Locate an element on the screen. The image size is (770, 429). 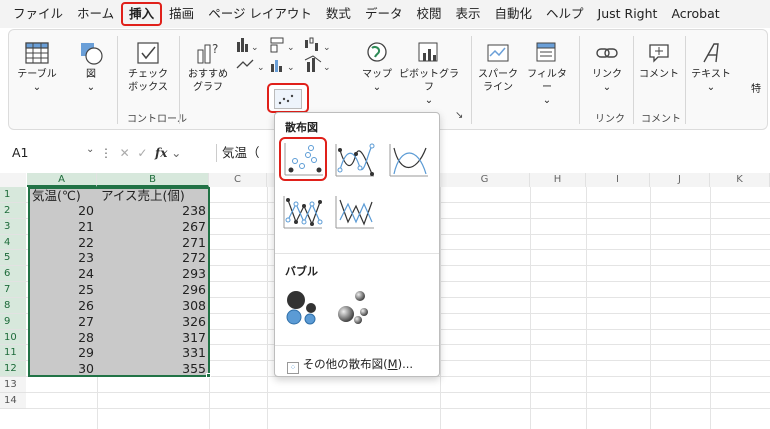
scatter-heading: 散布図 is located at coordinates (301, 127).